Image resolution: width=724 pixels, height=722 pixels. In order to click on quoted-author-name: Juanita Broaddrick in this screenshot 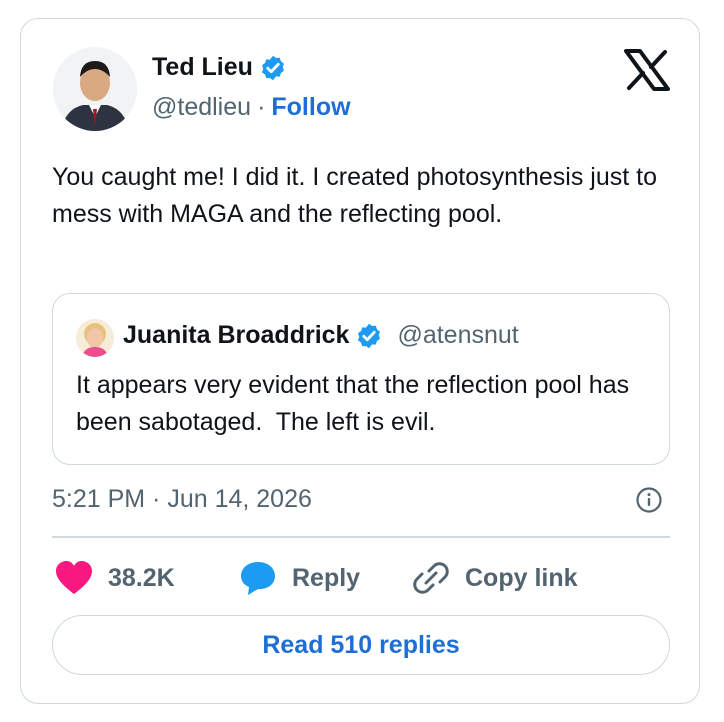, I will do `click(236, 335)`.